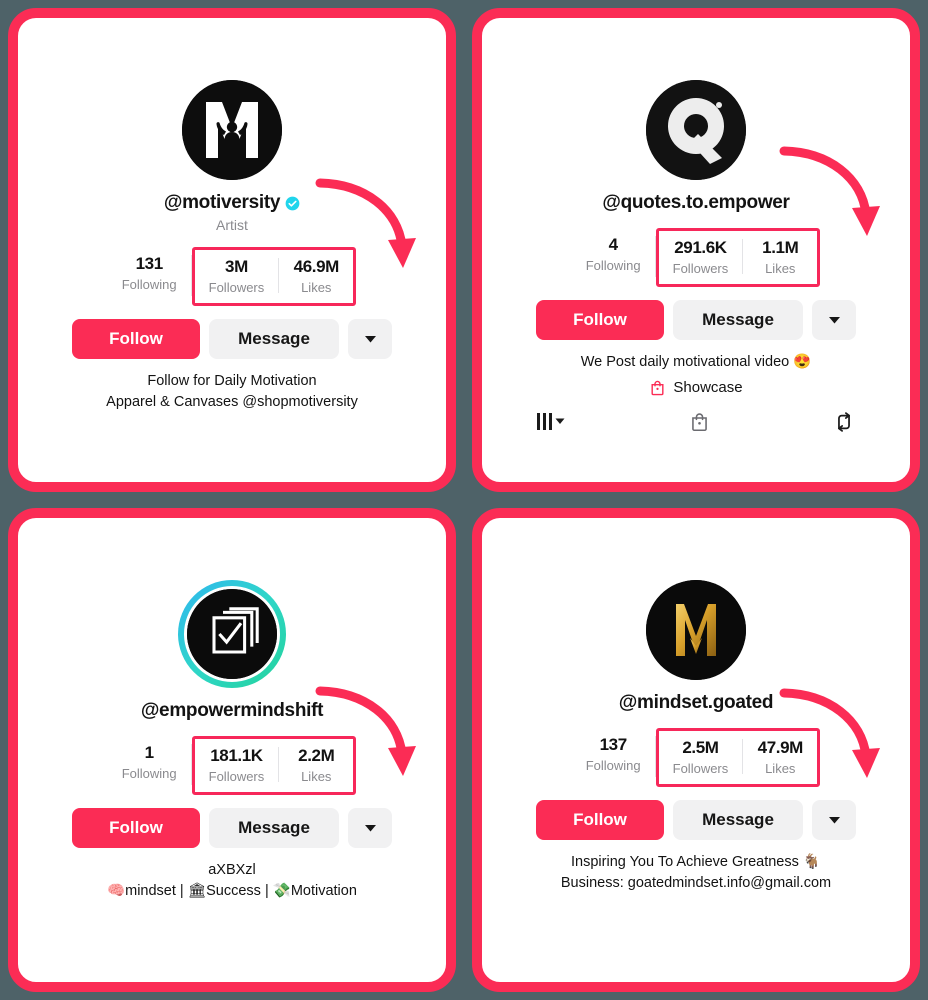  What do you see at coordinates (780, 257) in the screenshot?
I see `stat-likes: 1.1M Likes` at bounding box center [780, 257].